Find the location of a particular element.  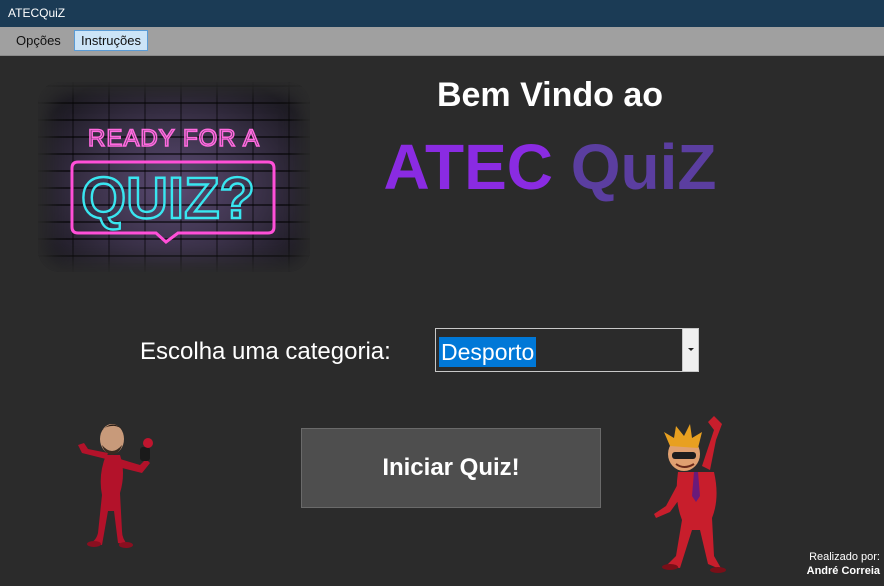

banner-line2: QUIZ? is located at coordinates (168, 198).